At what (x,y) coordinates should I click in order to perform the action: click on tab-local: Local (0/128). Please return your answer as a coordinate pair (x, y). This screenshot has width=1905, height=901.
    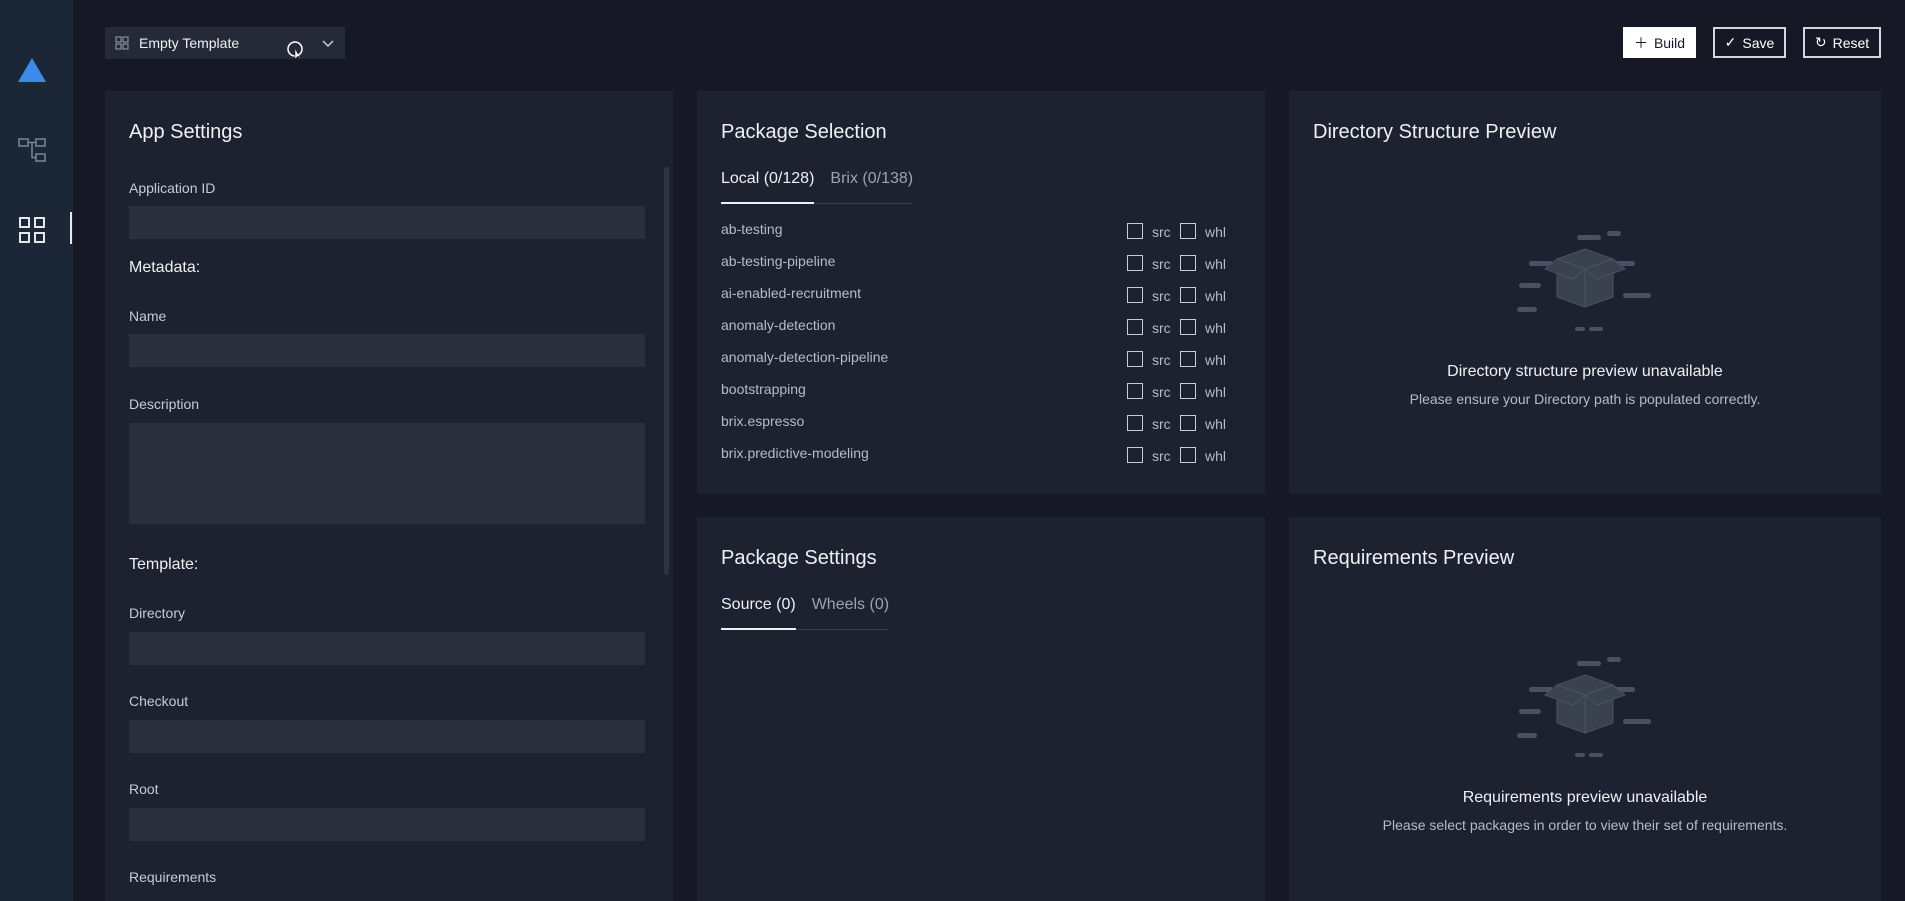
    Looking at the image, I should click on (768, 187).